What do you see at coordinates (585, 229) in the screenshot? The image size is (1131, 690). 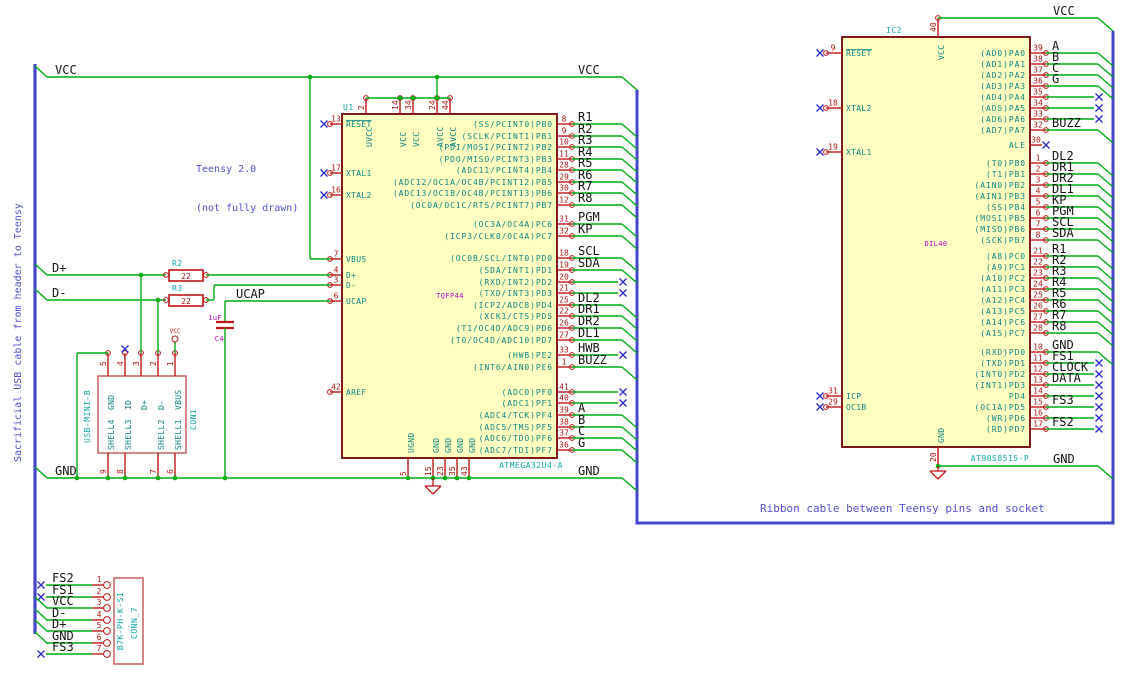 I see `net-label-KP: KP` at bounding box center [585, 229].